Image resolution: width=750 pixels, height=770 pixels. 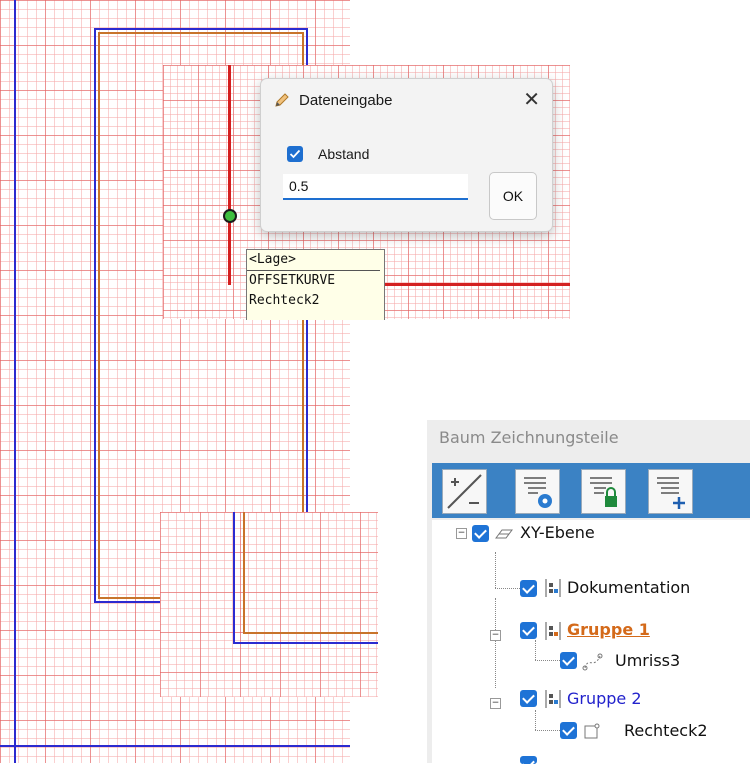 What do you see at coordinates (282, 100) in the screenshot?
I see `pencil-icon` at bounding box center [282, 100].